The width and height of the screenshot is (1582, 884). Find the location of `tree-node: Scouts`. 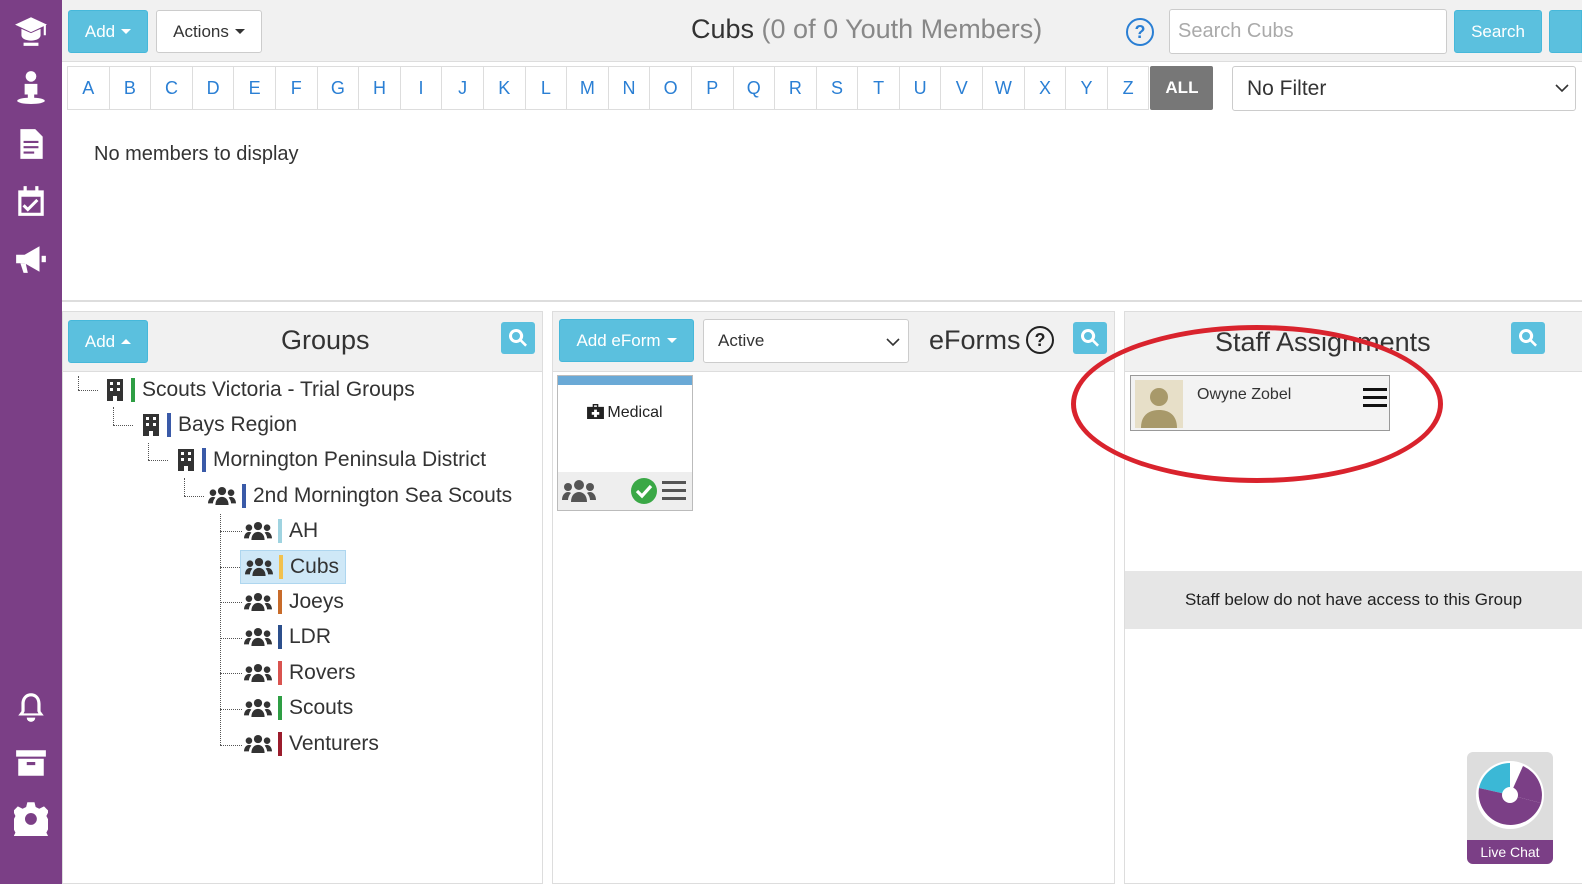

tree-node: Scouts is located at coordinates (298, 708).